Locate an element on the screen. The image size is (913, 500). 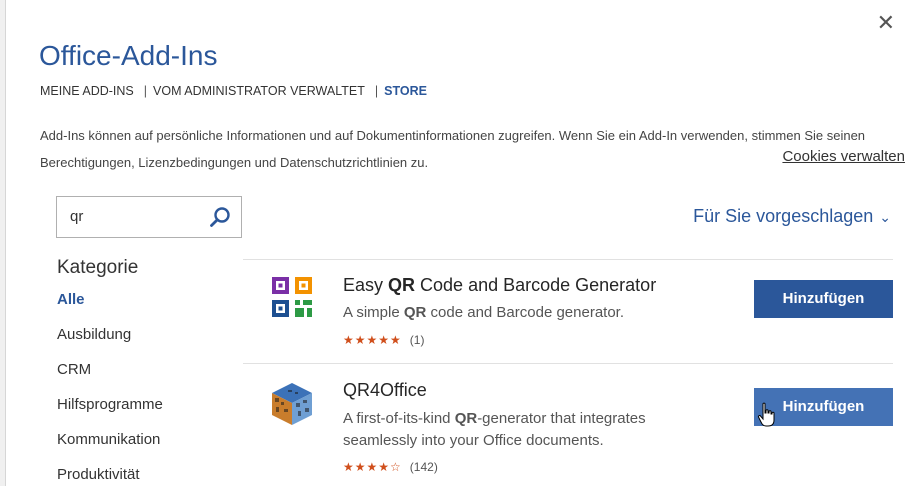
addin-title-part: Code and Barcode Generator is located at coordinates (536, 285).